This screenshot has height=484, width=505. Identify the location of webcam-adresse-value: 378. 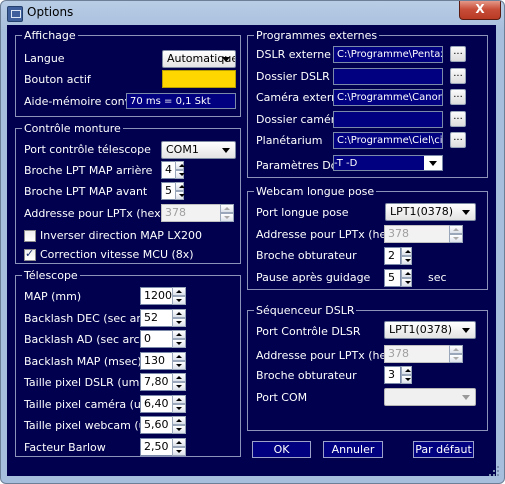
(417, 234).